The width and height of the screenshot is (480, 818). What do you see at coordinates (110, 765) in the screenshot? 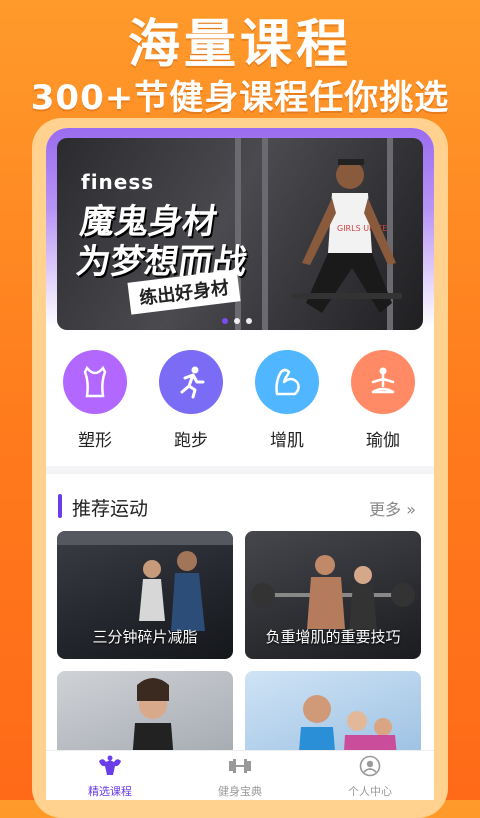
I see `bodybuilder-icon` at bounding box center [110, 765].